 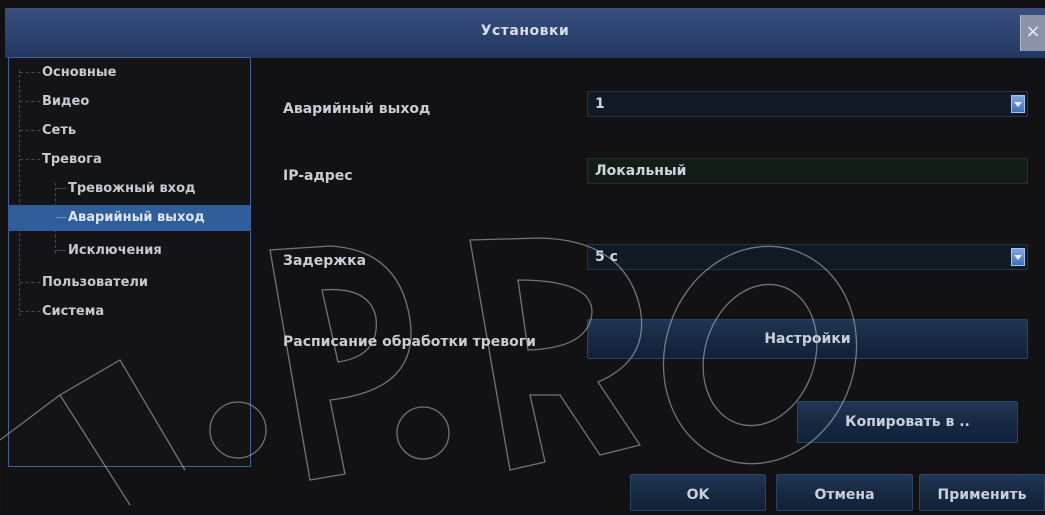 I want to click on sidebar-item-label: Пользователи, so click(x=95, y=282).